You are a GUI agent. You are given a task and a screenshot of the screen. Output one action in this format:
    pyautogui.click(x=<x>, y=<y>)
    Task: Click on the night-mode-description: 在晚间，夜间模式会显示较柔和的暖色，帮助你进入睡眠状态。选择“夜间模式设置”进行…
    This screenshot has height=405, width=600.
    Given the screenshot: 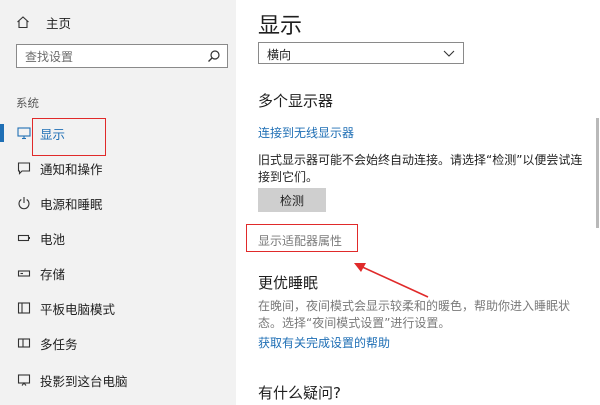 What is the action you would take?
    pyautogui.click(x=414, y=314)
    